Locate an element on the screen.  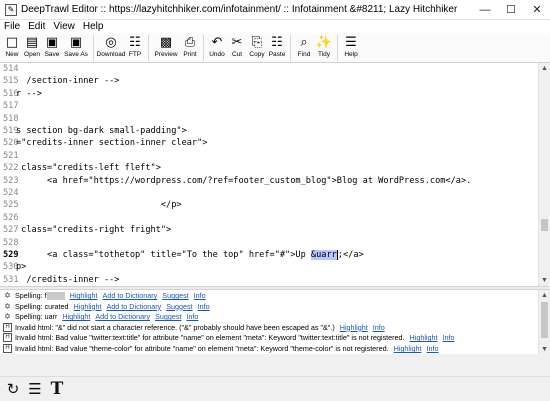
undo-icon: ↶ is located at coordinates (217, 42).